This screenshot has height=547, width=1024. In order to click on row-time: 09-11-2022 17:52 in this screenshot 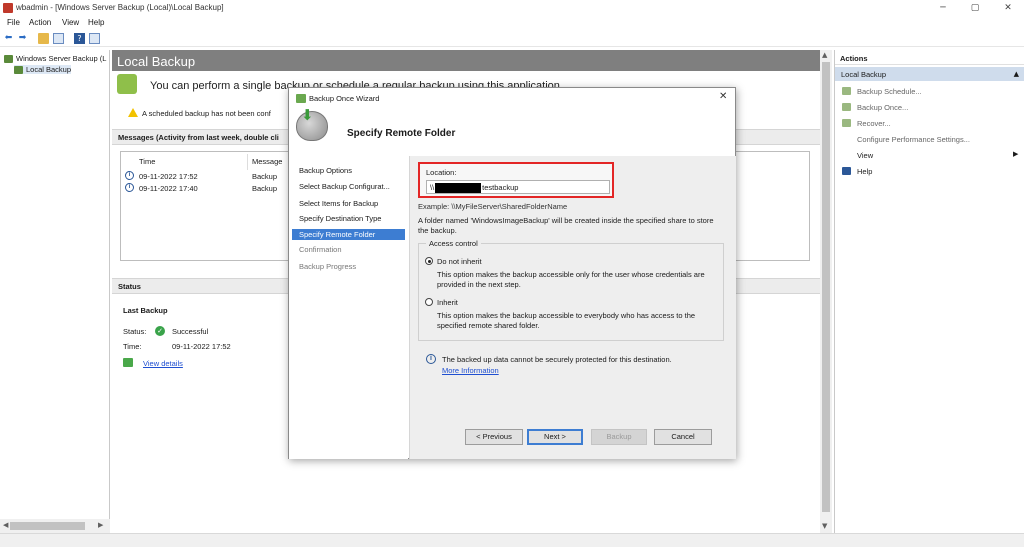, I will do `click(168, 176)`.